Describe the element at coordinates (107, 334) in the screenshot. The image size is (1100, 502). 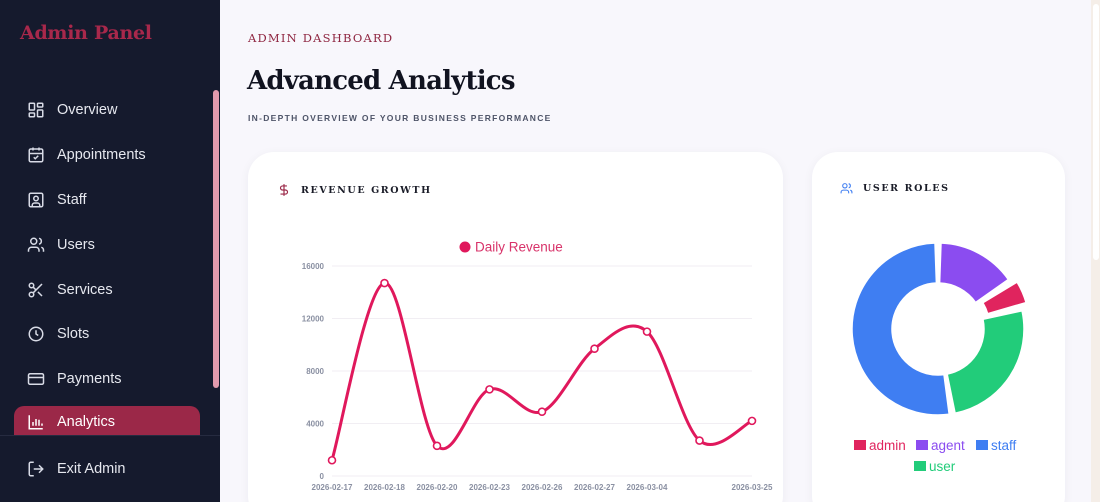
I see `sidebar-item-slots: Slots` at that location.